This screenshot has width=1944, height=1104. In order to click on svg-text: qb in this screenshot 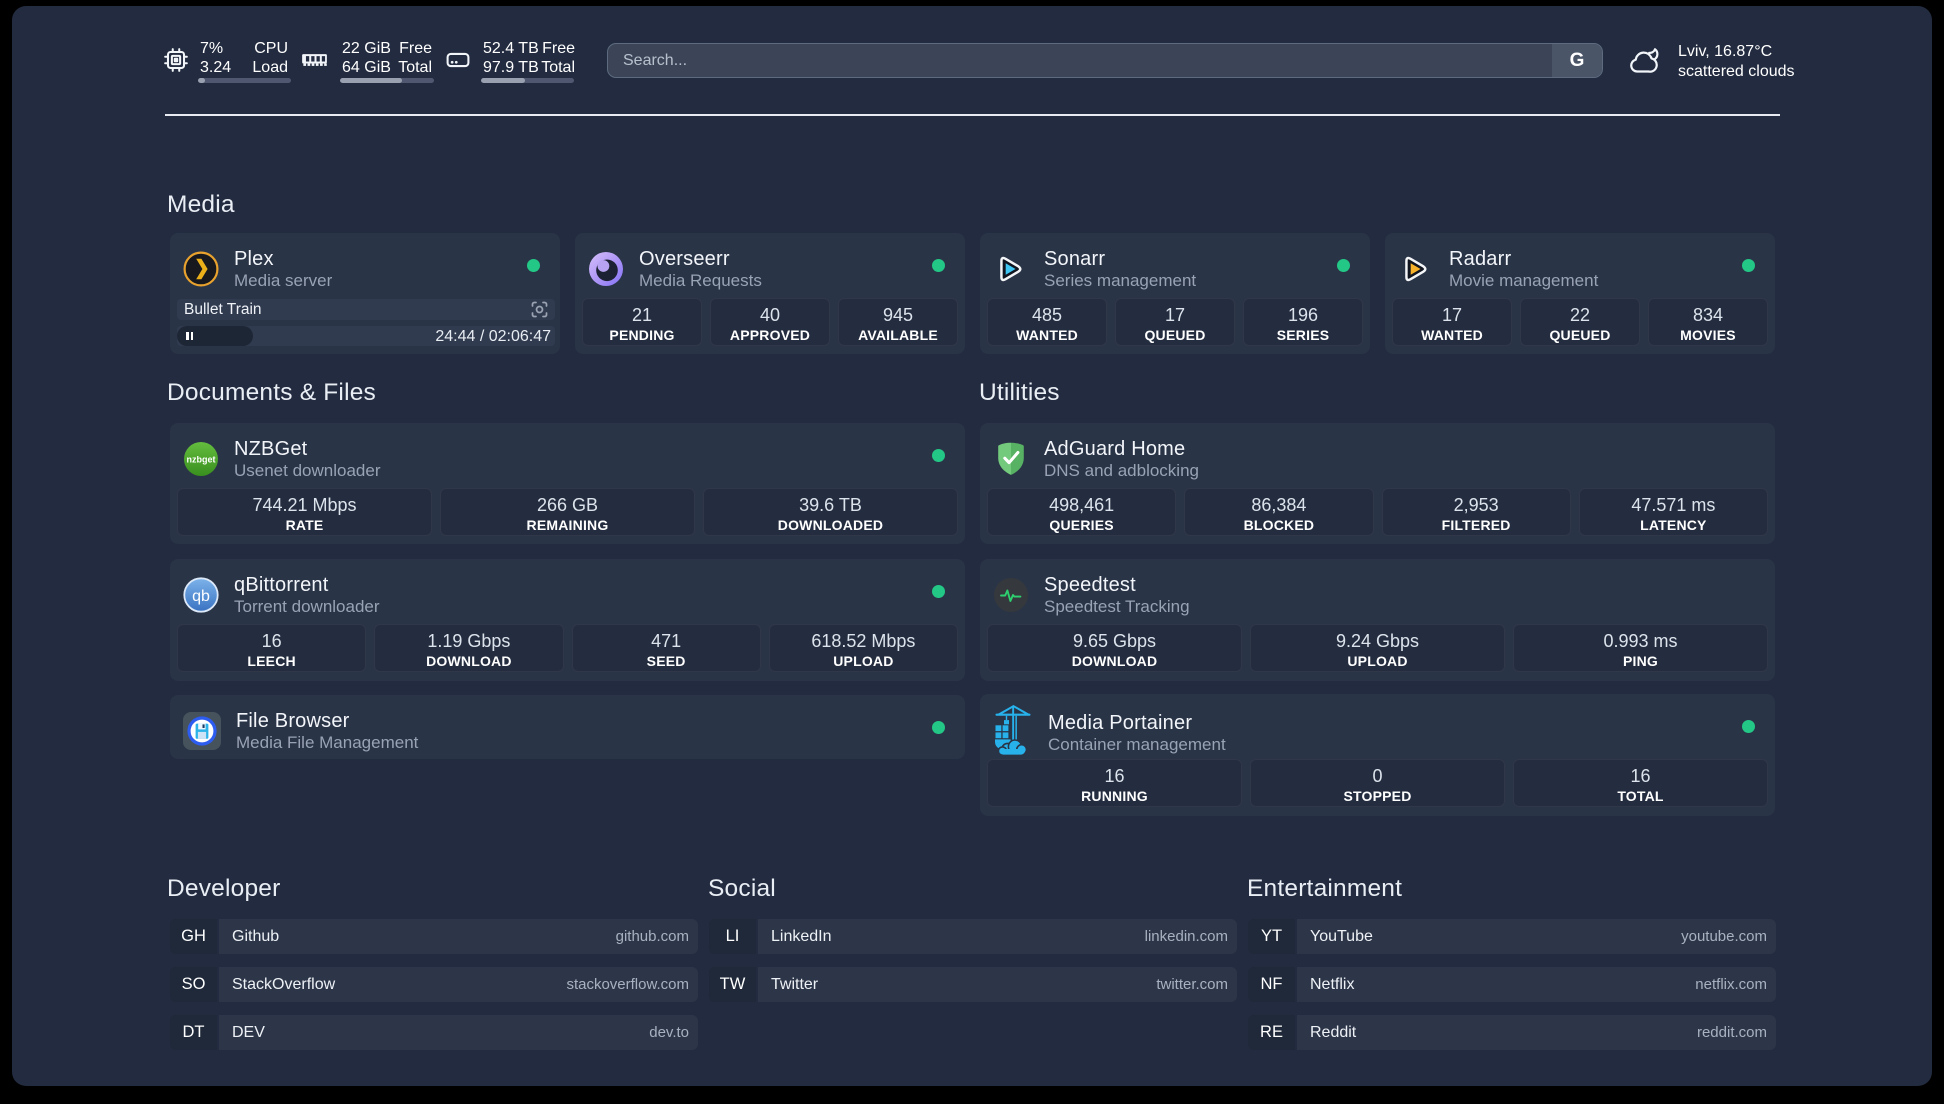, I will do `click(201, 596)`.